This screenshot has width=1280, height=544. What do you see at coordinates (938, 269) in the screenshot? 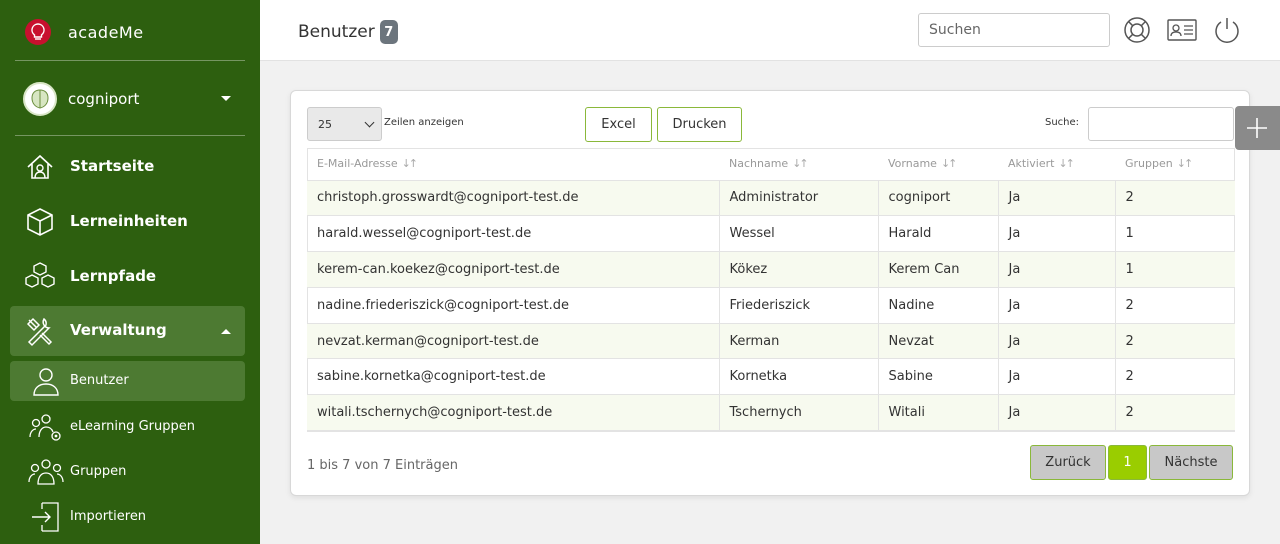
I see `cell-vorname: Kerem Can` at bounding box center [938, 269].